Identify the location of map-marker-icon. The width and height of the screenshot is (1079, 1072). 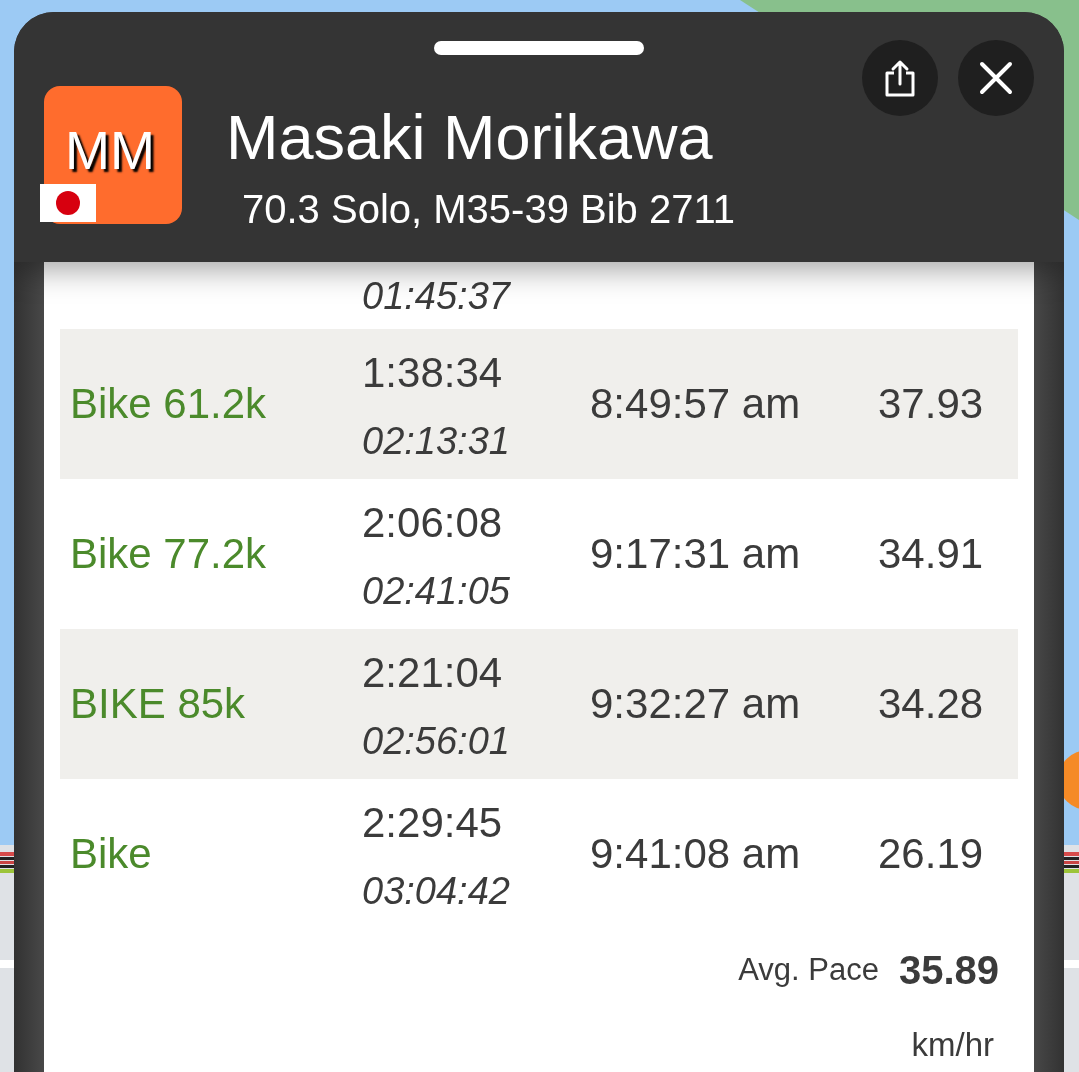
(1071, 780).